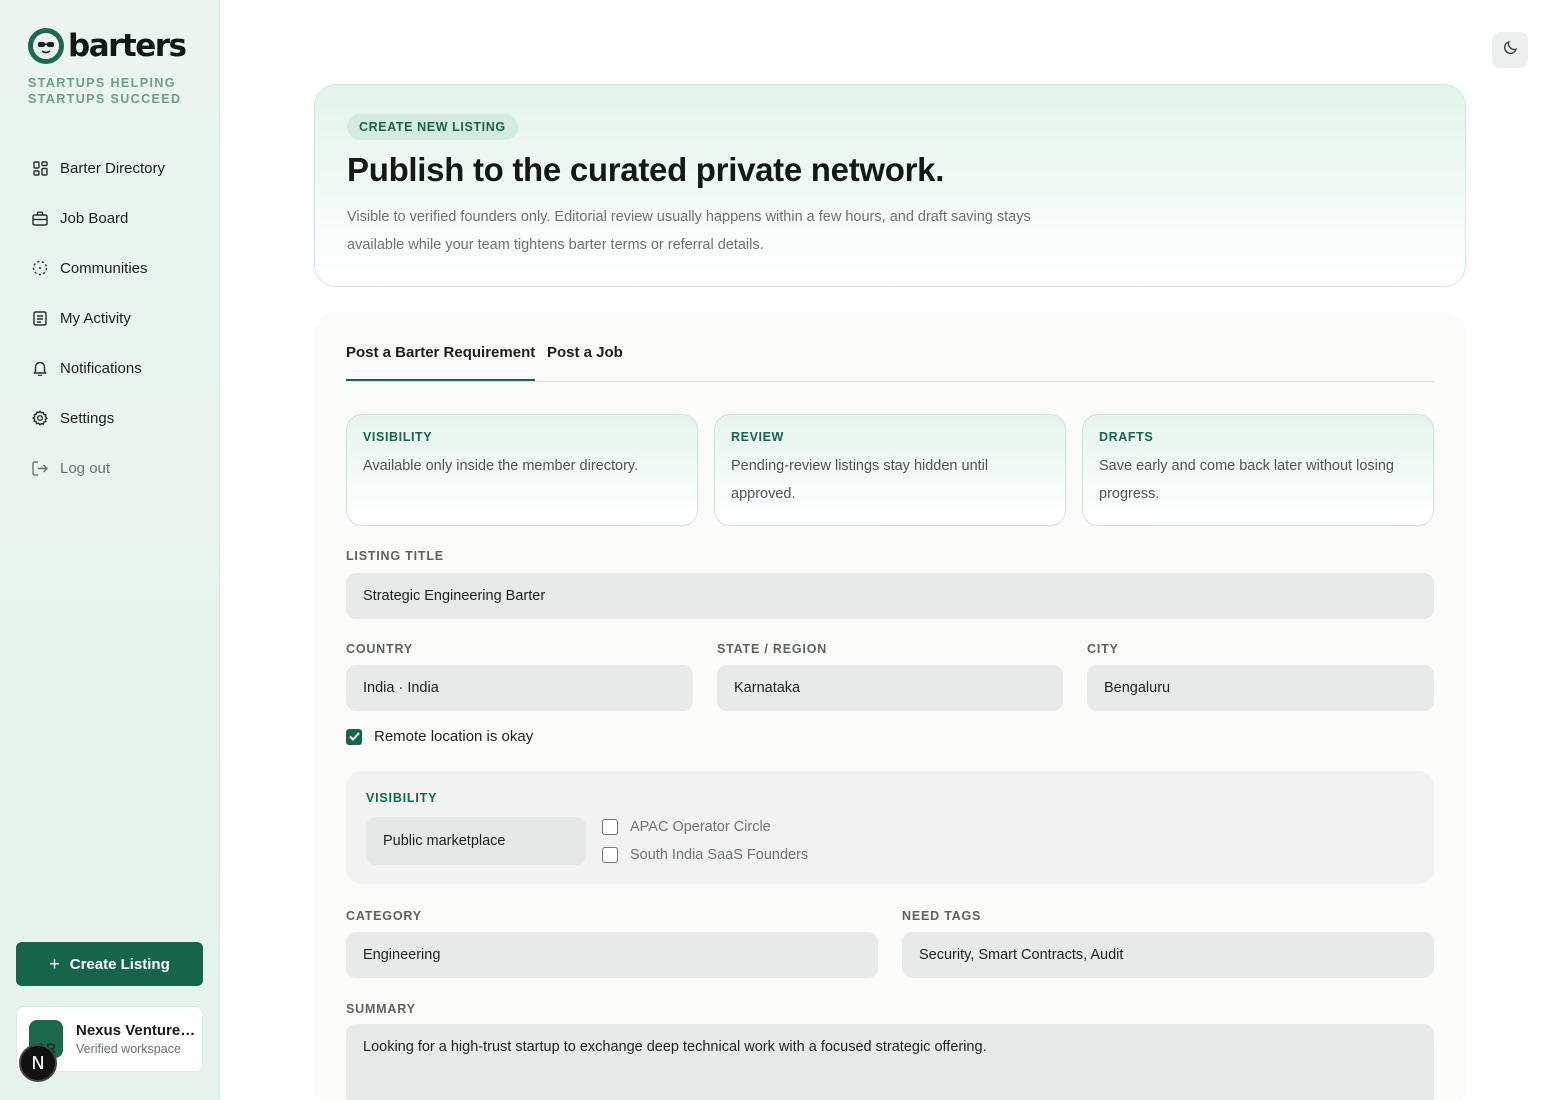 Image resolution: width=1560 pixels, height=1100 pixels. What do you see at coordinates (379, 649) in the screenshot?
I see `country-label: COUNTRY` at bounding box center [379, 649].